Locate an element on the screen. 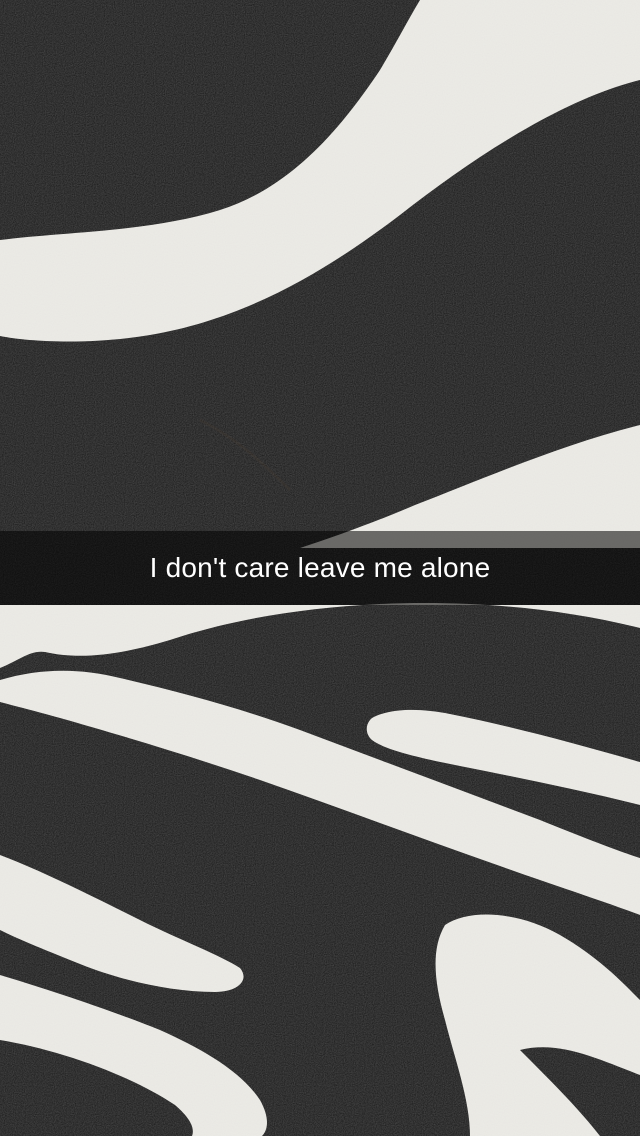  caption-bar: I don't care leave me alone is located at coordinates (320, 568).